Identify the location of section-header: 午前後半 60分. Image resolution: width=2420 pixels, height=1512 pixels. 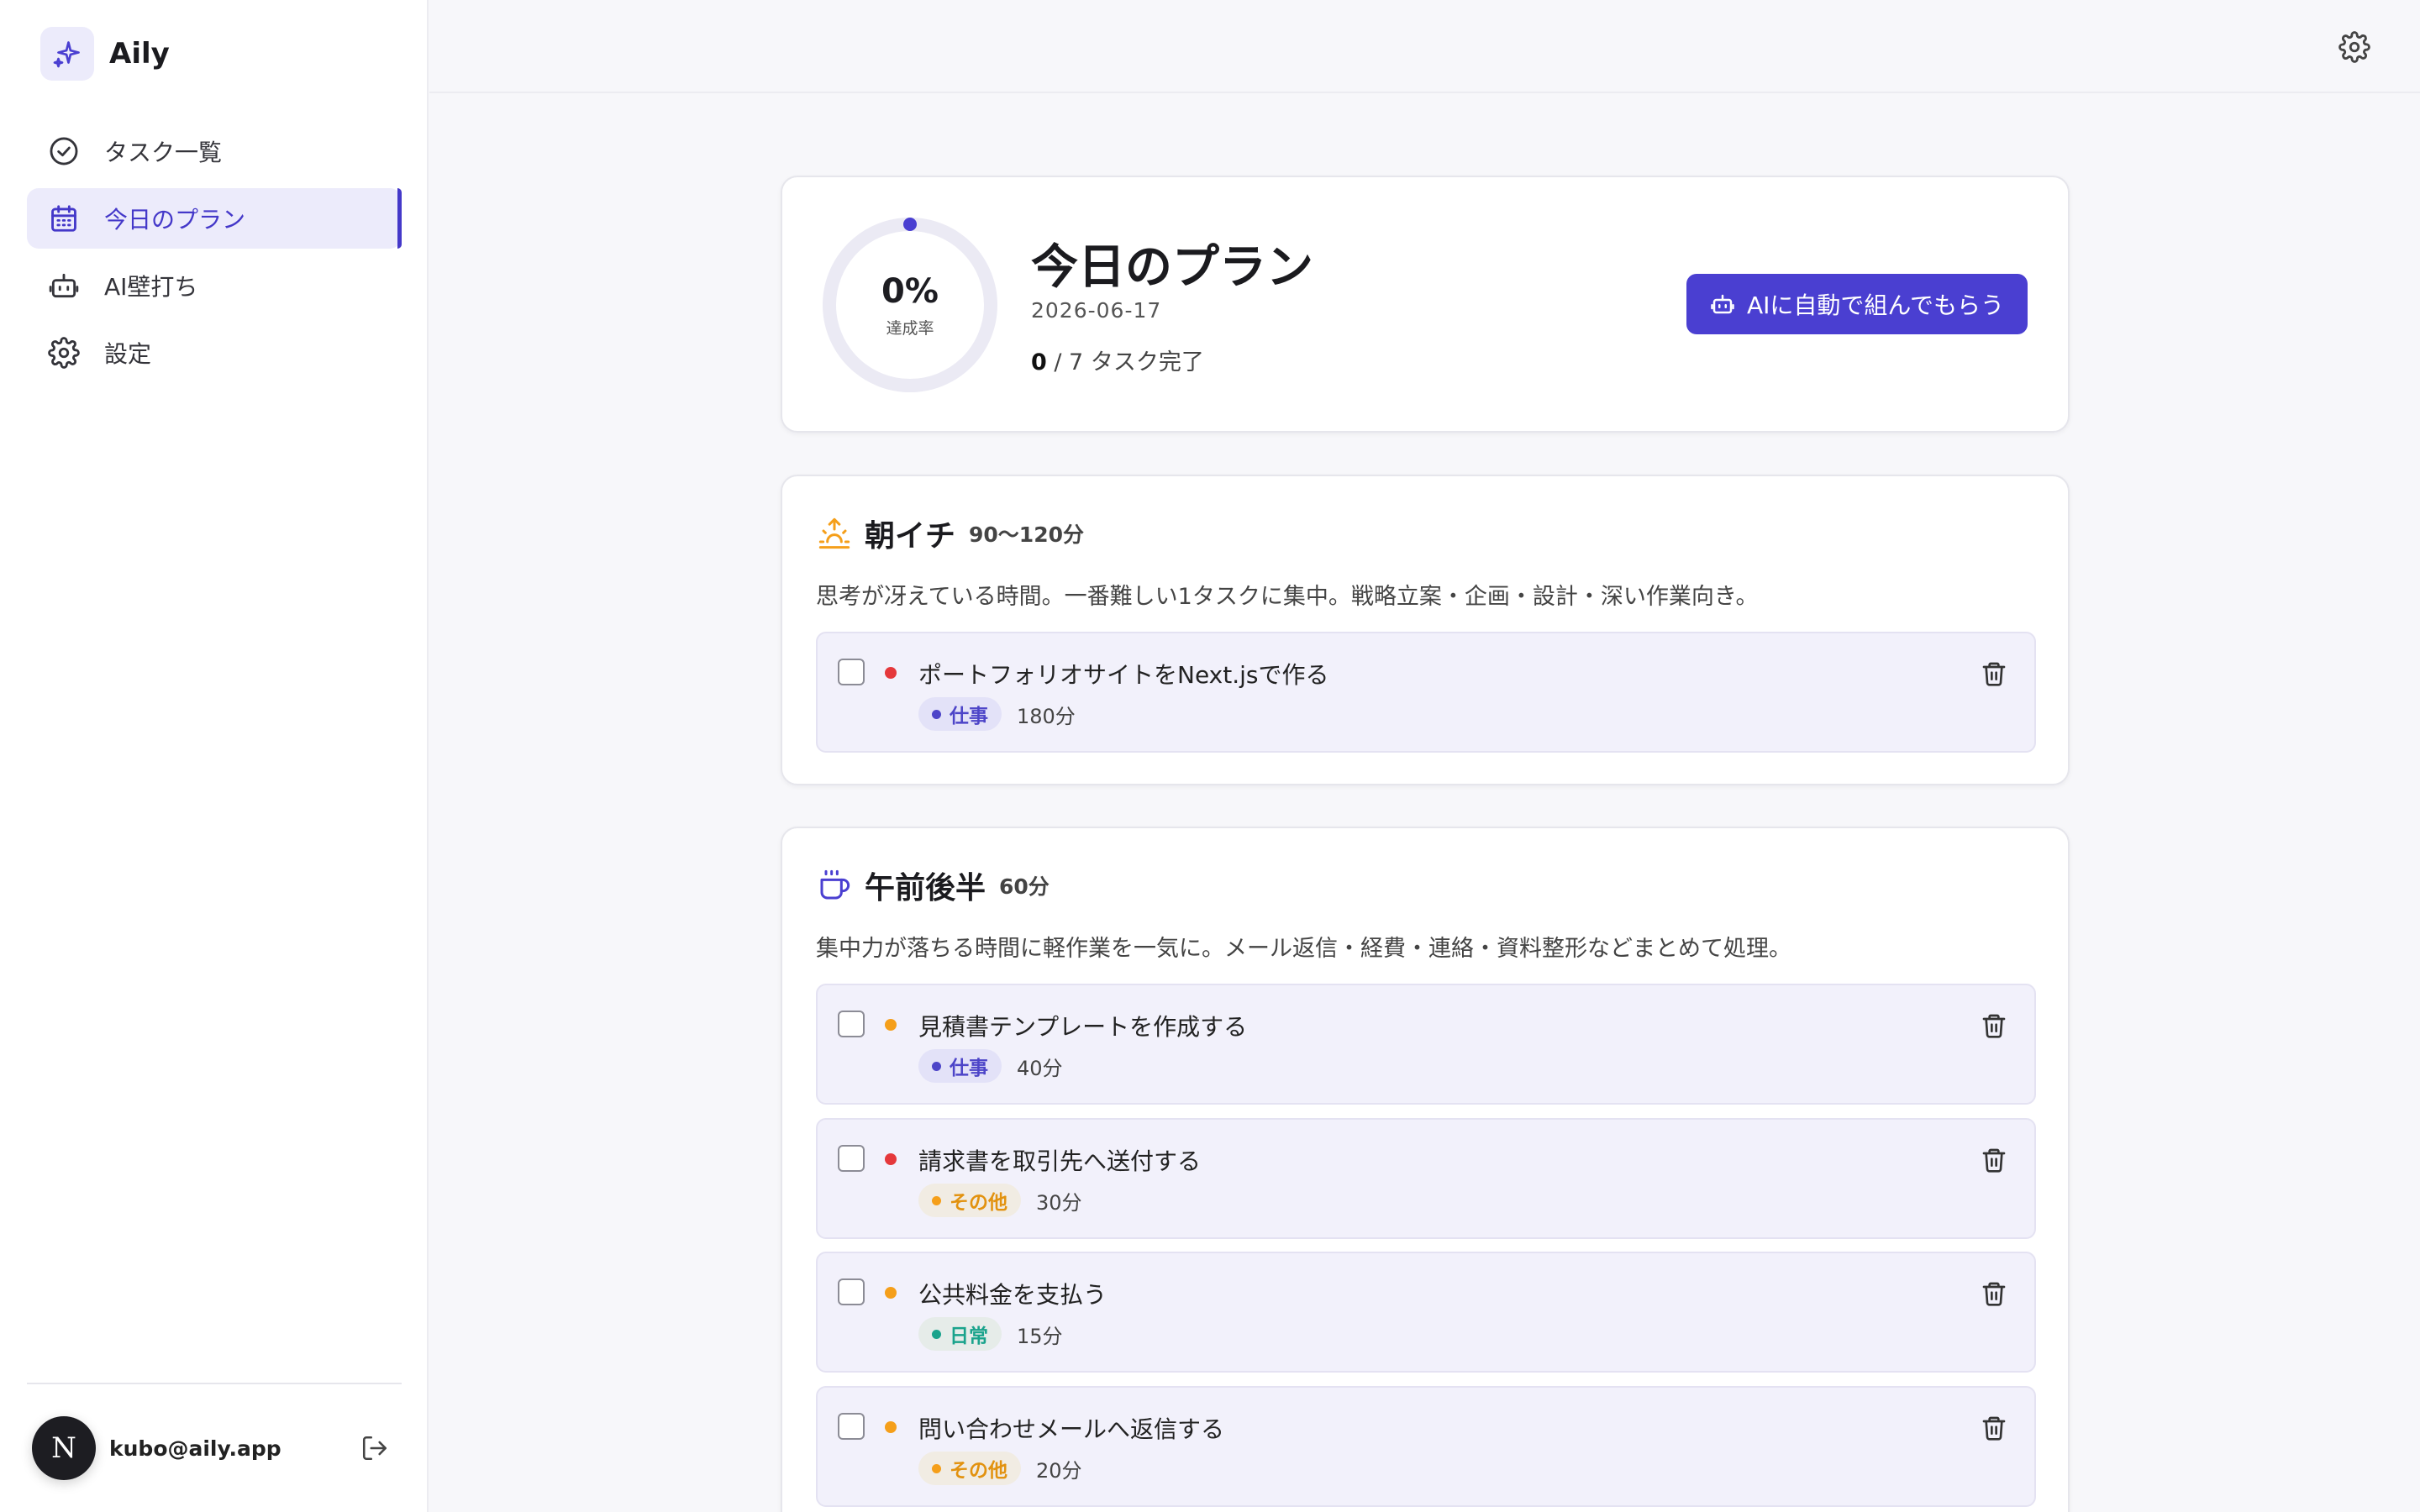
(933, 885).